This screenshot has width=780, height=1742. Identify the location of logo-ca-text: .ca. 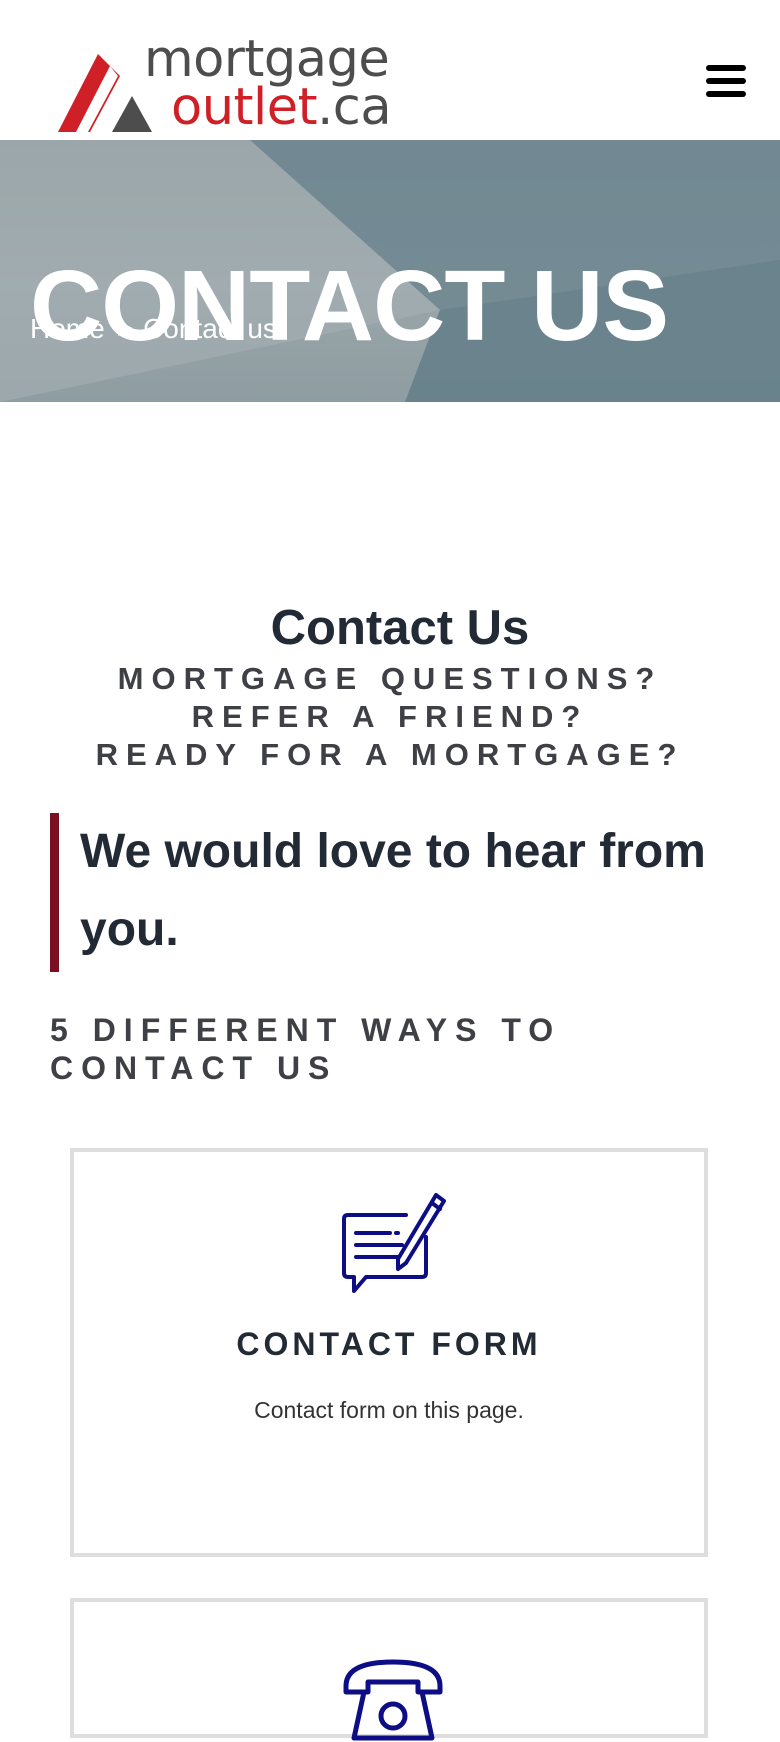
(354, 107).